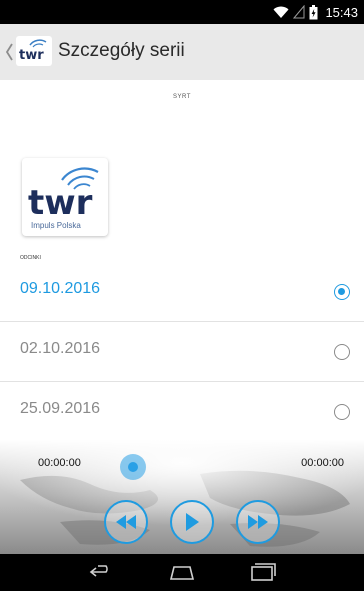 Image resolution: width=364 pixels, height=591 pixels. Describe the element at coordinates (182, 411) in the screenshot. I see `episode-row: 25.09.2016` at that location.